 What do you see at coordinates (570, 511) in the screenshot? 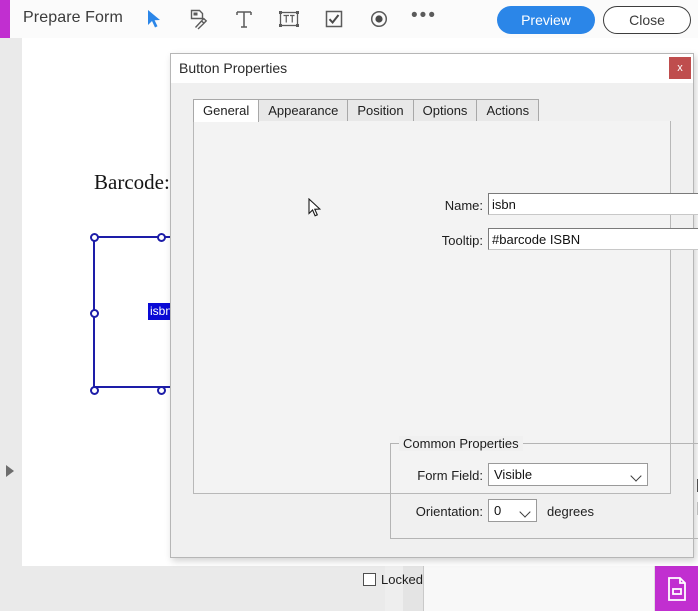
I see `degrees-label: degrees` at bounding box center [570, 511].